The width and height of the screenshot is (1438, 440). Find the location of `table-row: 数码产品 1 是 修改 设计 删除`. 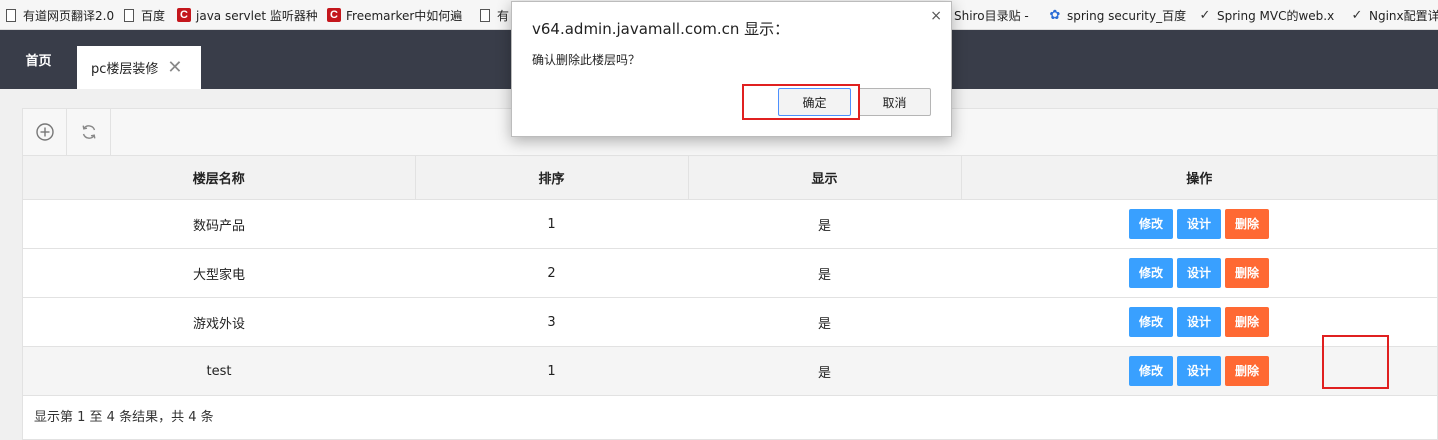

table-row: 数码产品 1 是 修改 设计 删除 is located at coordinates (730, 224).